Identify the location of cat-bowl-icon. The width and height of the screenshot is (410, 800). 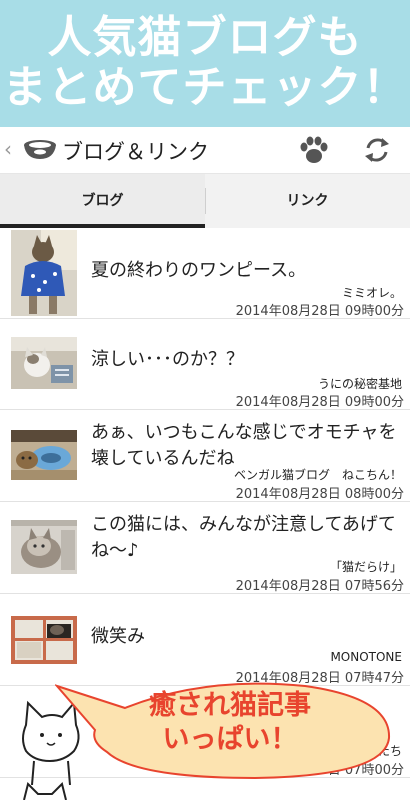
(40, 149).